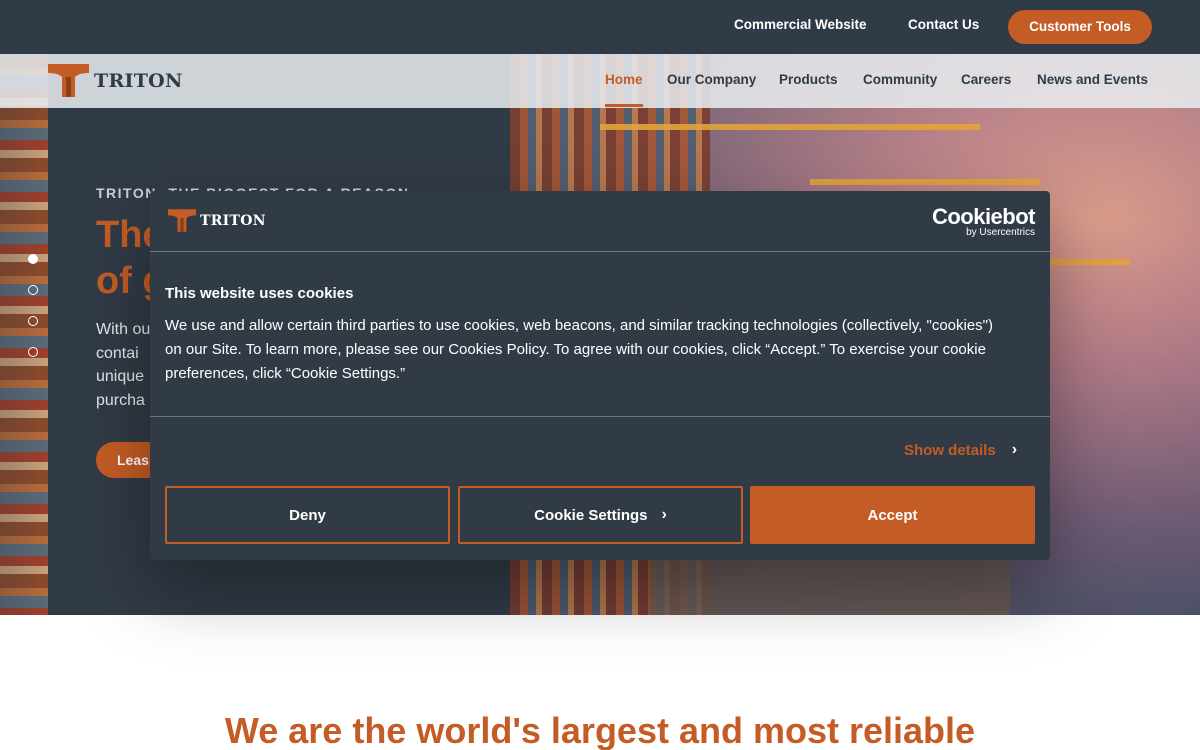 Image resolution: width=1200 pixels, height=750 pixels. Describe the element at coordinates (943, 24) in the screenshot. I see `contact-us-link: Contact Us` at that location.